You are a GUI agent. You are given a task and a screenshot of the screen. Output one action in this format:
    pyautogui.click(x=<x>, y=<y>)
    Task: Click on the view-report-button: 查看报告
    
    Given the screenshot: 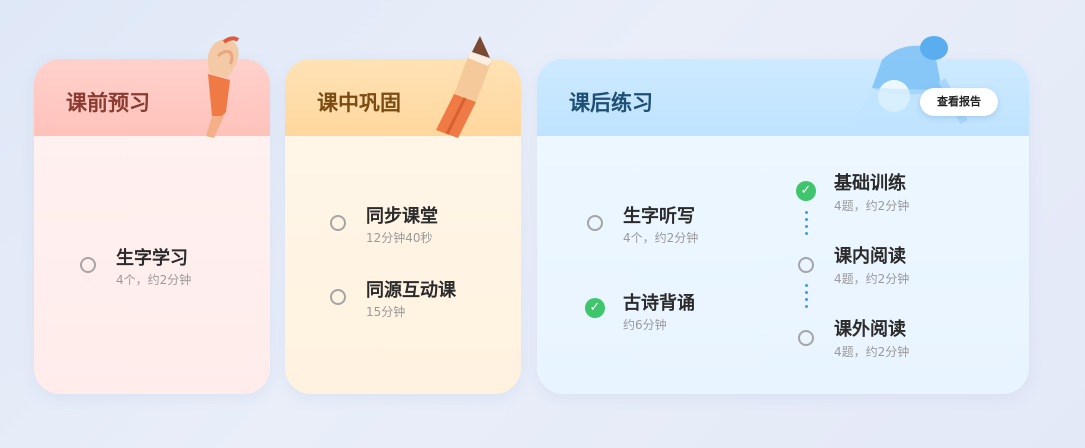 What is the action you would take?
    pyautogui.click(x=959, y=102)
    